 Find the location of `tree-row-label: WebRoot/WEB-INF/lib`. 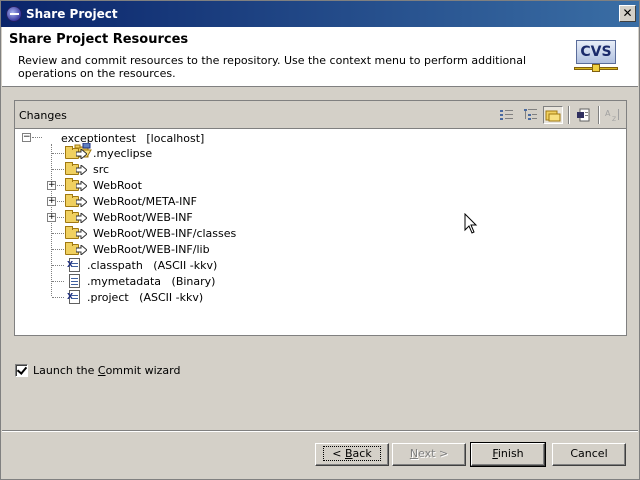

tree-row-label: WebRoot/WEB-INF/lib is located at coordinates (151, 249).